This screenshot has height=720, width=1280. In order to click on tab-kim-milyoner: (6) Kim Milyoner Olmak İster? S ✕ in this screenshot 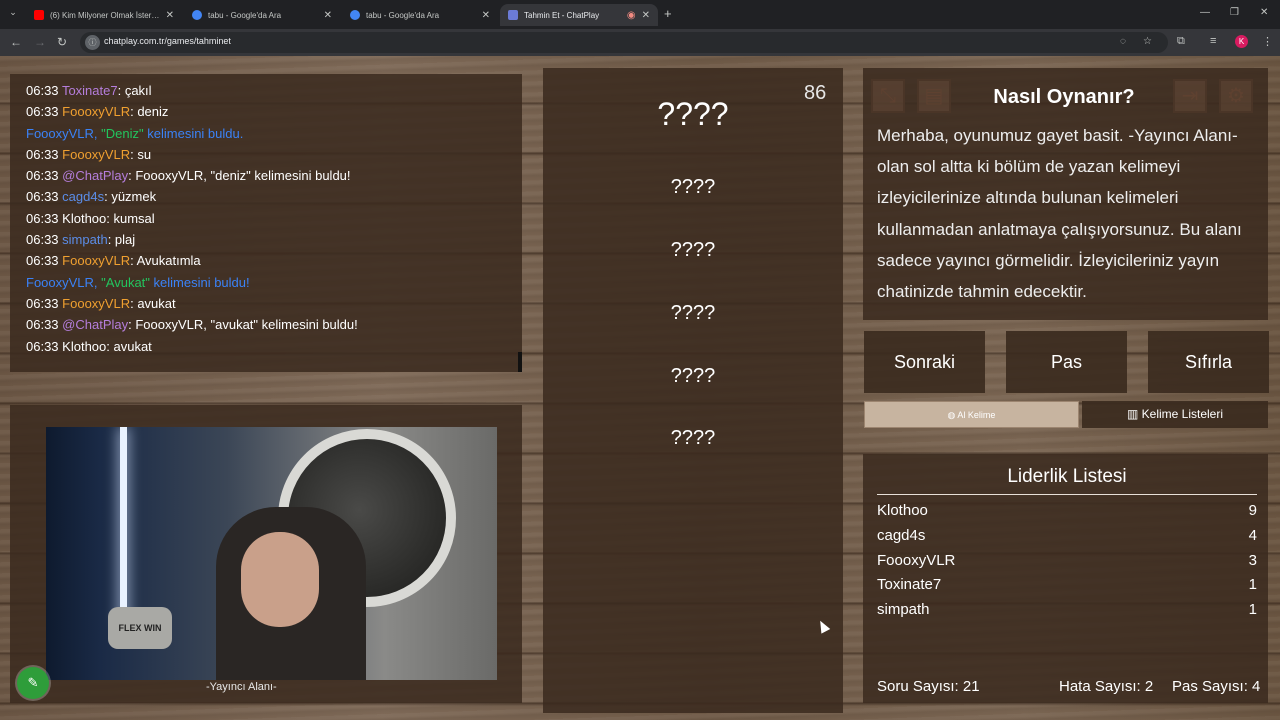, I will do `click(104, 15)`.